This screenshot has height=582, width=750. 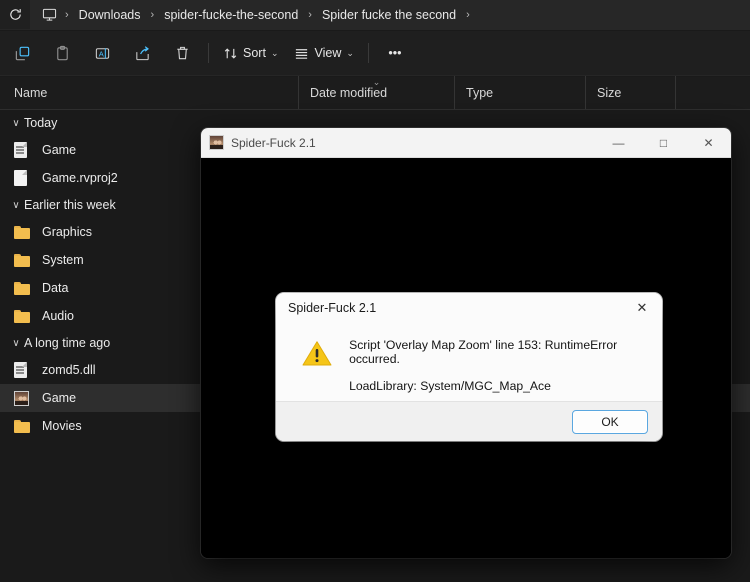 I want to click on group-label: A long time ago, so click(x=67, y=343).